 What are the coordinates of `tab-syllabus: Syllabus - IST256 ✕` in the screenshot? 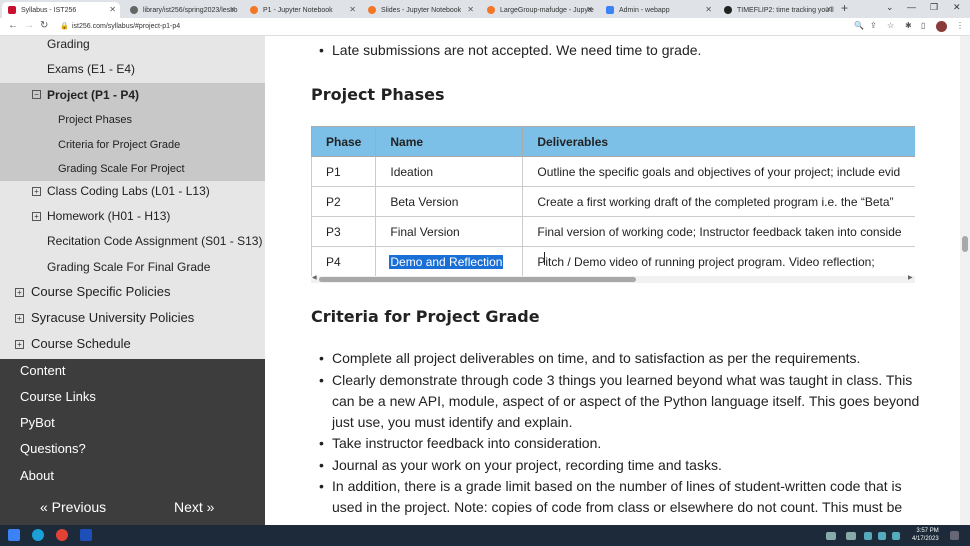 It's located at (61, 10).